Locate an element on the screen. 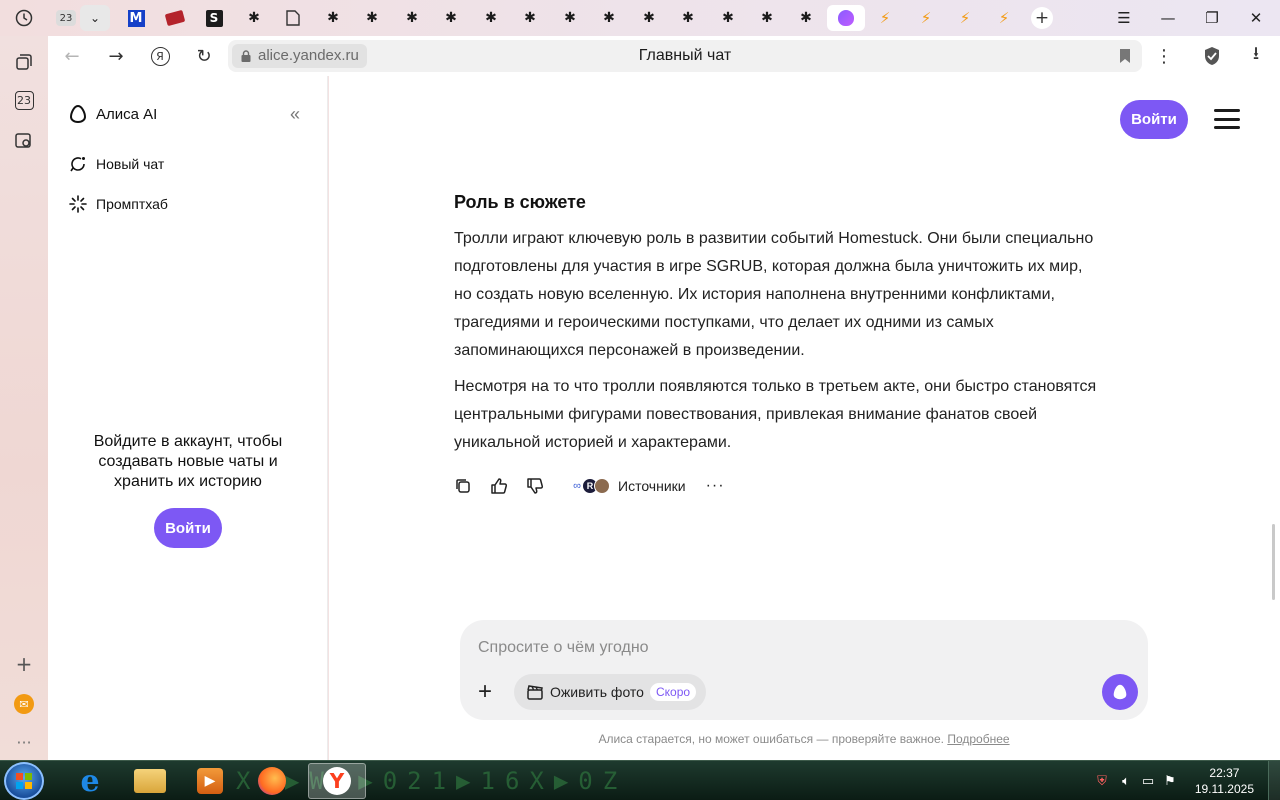 The height and width of the screenshot is (800, 1280). collapse-sidebar-button: « is located at coordinates (295, 114).